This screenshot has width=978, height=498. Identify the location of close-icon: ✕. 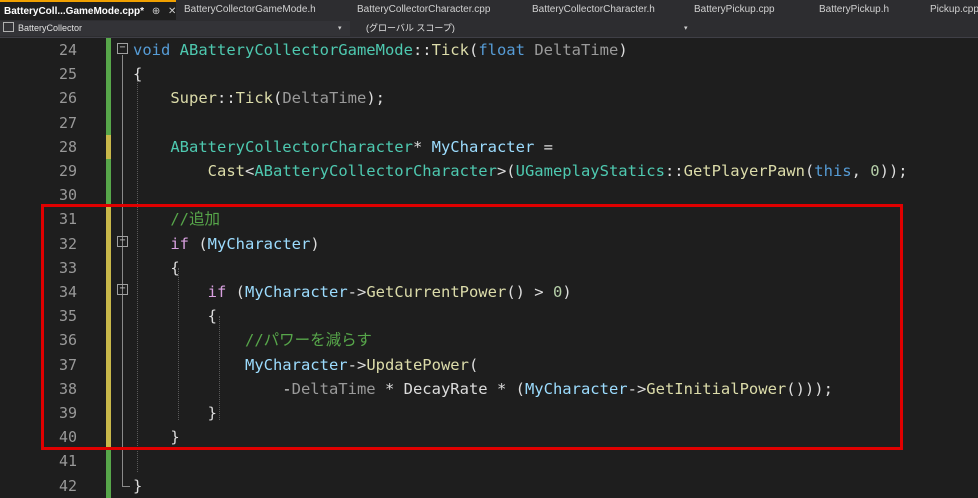
(172, 11).